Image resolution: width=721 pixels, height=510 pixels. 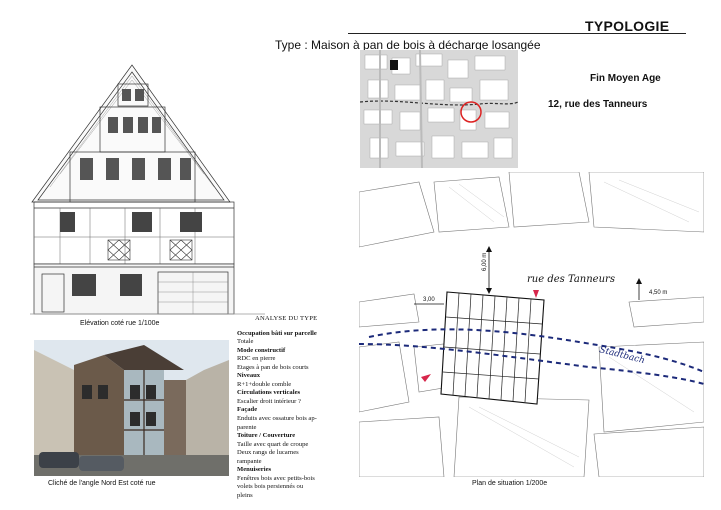 I want to click on photo-caption: Cliché de l'angle Nord Est coté rue, so click(x=102, y=483).